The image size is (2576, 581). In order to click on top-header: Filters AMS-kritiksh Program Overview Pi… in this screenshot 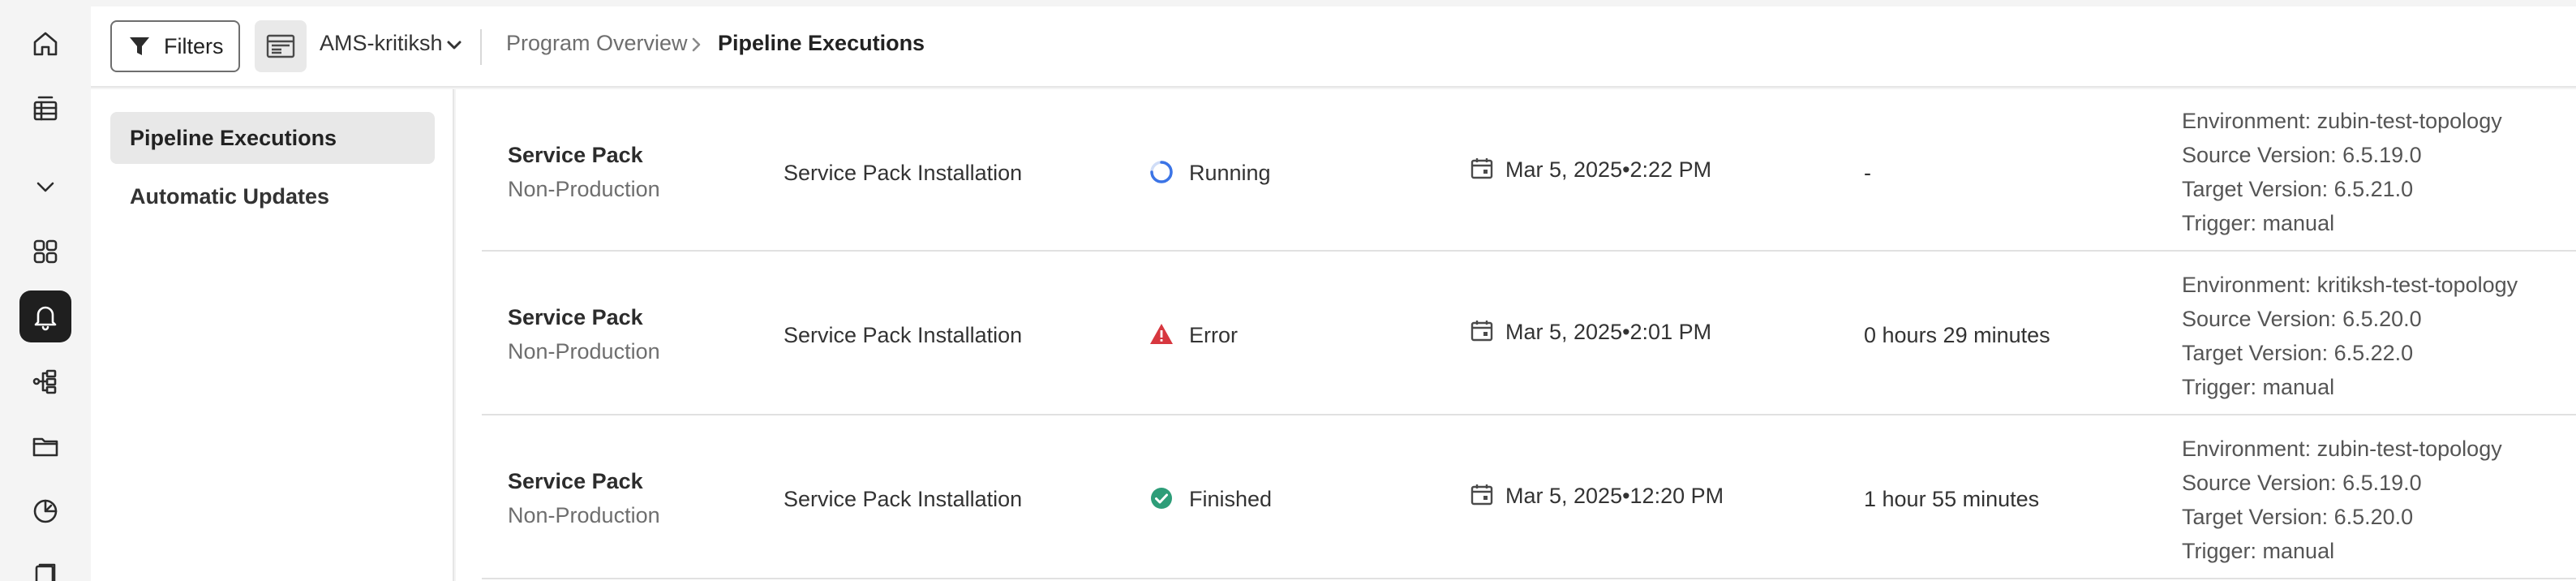, I will do `click(1333, 47)`.